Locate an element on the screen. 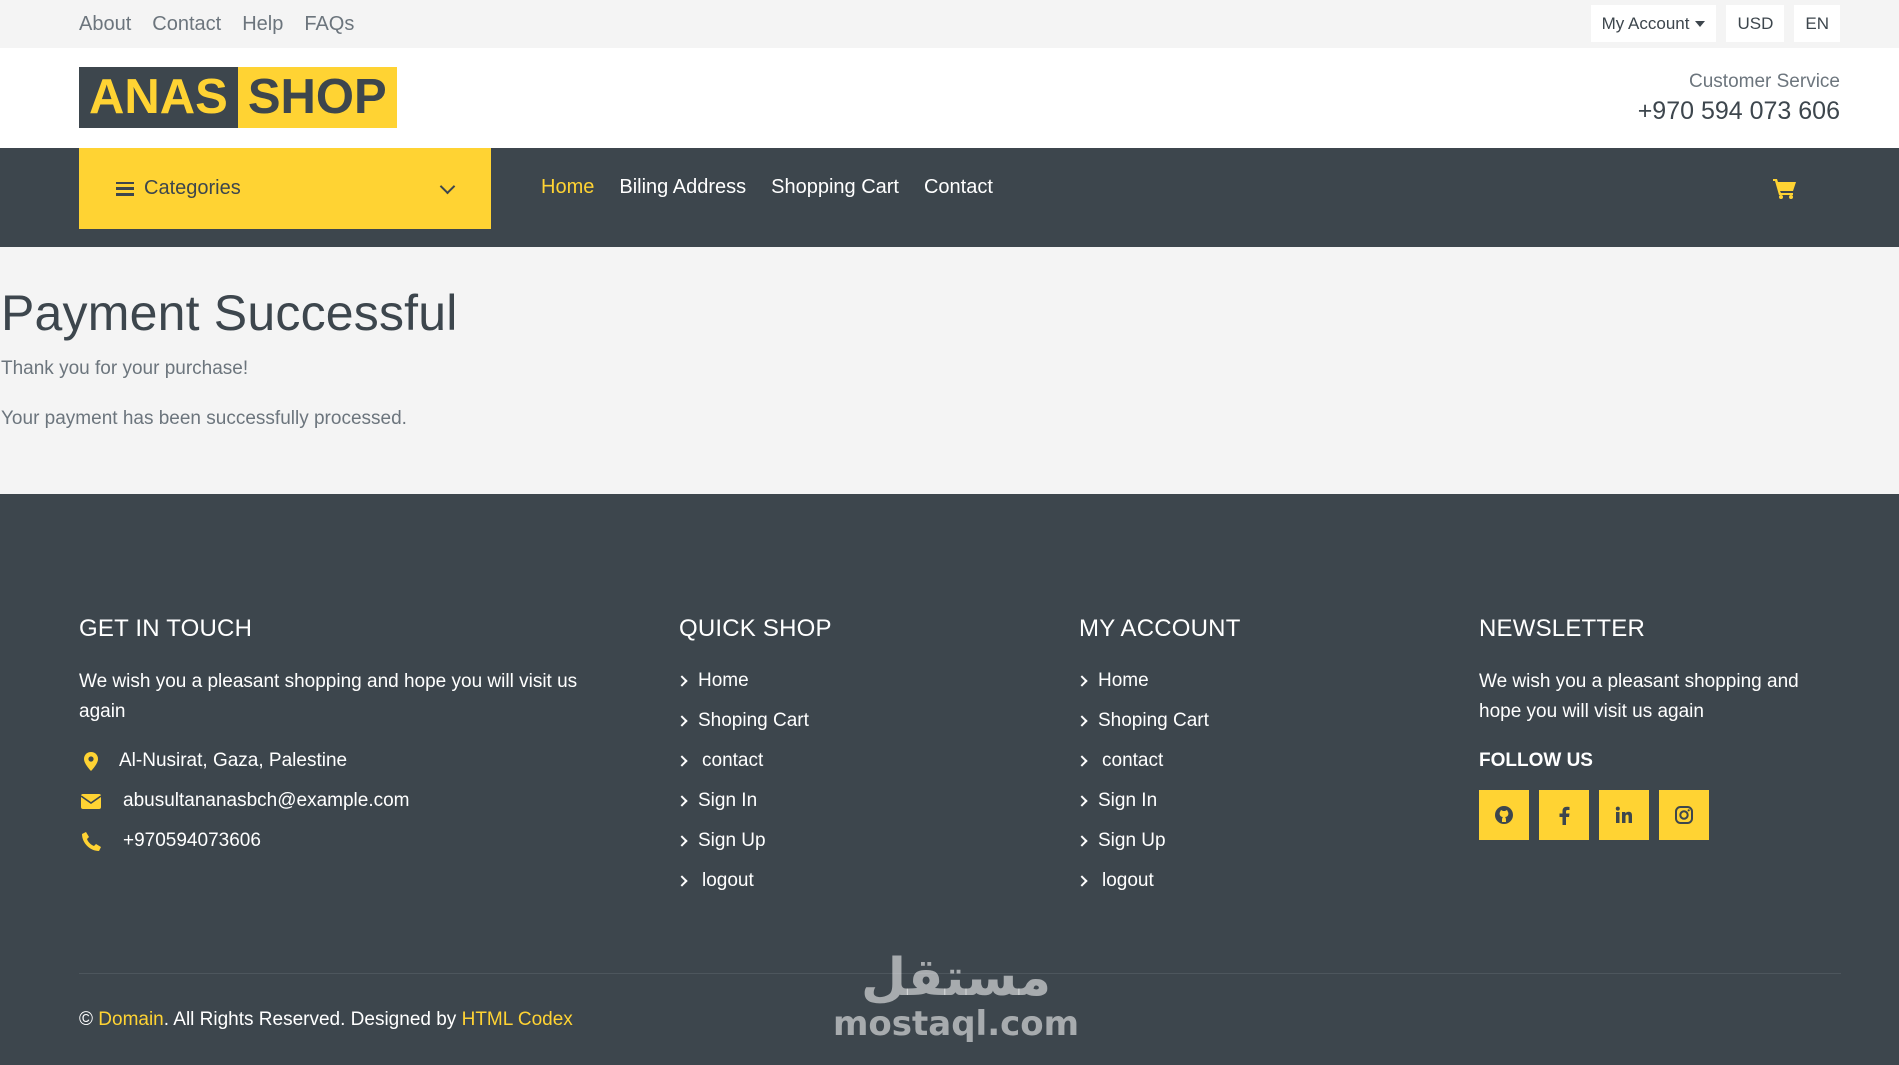 This screenshot has height=1065, width=1899. account-cart: Shoping Cart is located at coordinates (1227, 721).